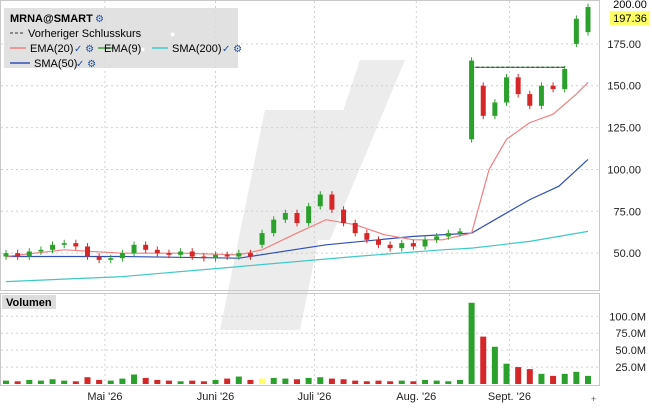 The height and width of the screenshot is (413, 652). Describe the element at coordinates (51, 49) in the screenshot. I see `legend-ema20: EMA(20)` at that location.